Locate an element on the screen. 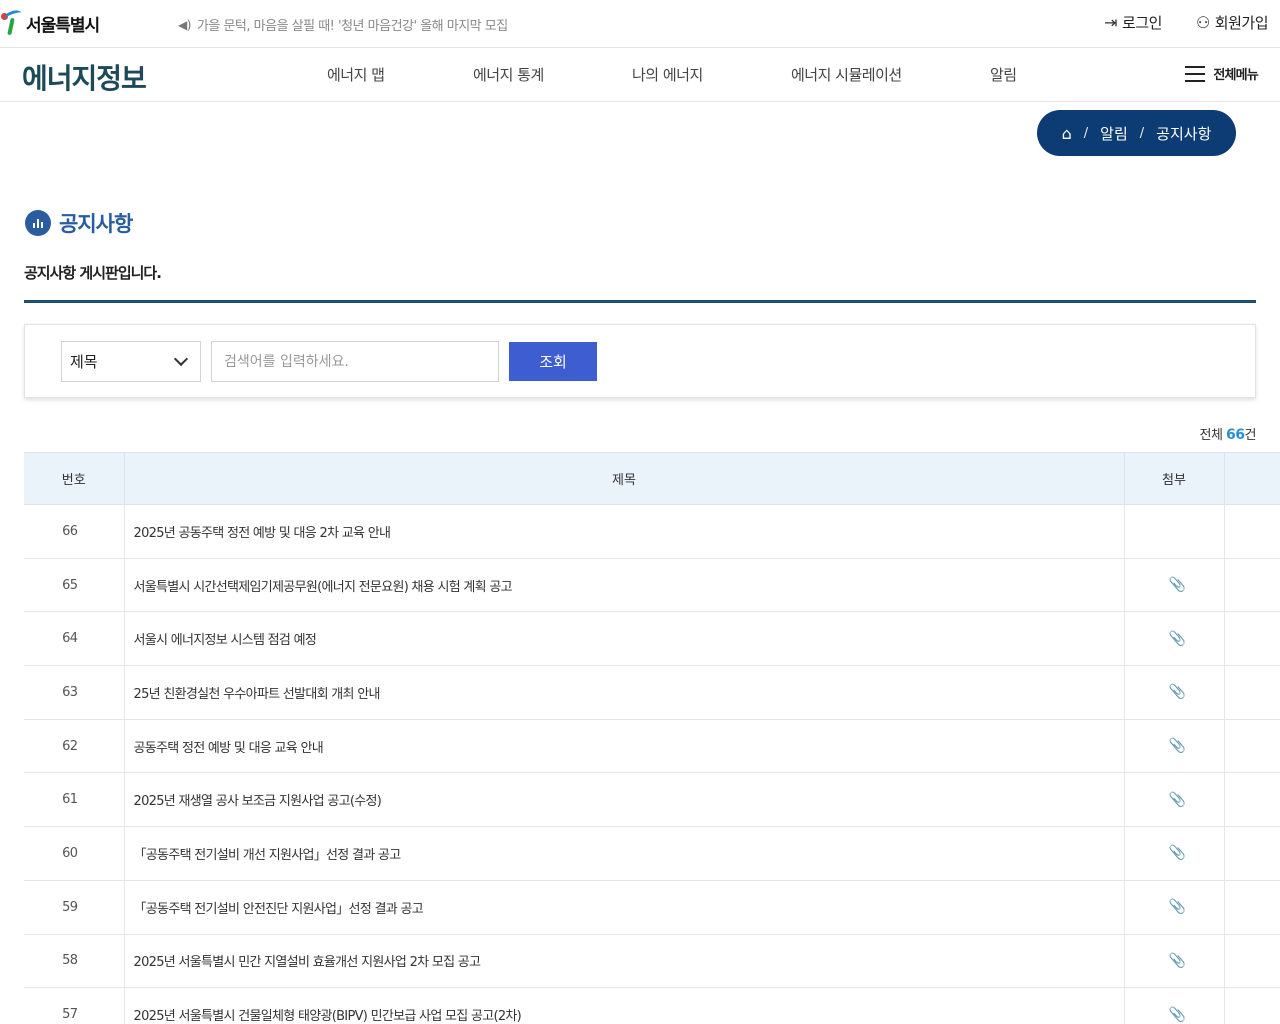  nav-item-energy-simulation: 에너지 시뮬레이션 is located at coordinates (846, 74).